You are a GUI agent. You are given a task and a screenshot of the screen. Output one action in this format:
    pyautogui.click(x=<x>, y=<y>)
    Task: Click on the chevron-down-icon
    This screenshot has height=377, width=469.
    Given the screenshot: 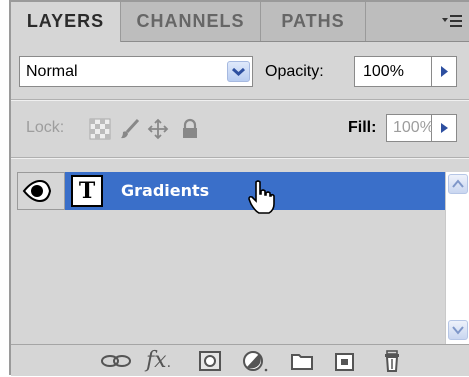 What is the action you would take?
    pyautogui.click(x=238, y=71)
    